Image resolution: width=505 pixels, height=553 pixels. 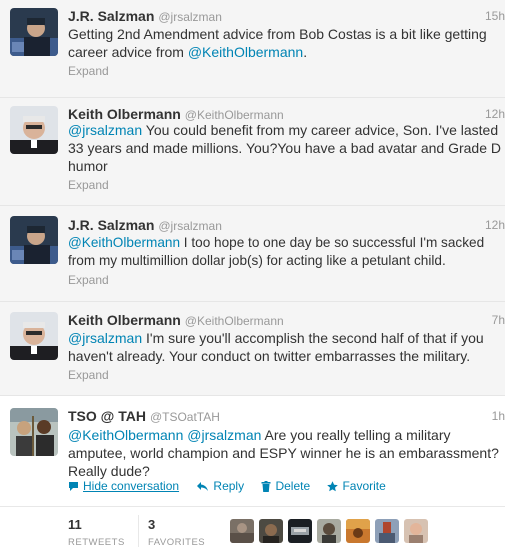 What do you see at coordinates (364, 486) in the screenshot?
I see `favorite-label: Favorite` at bounding box center [364, 486].